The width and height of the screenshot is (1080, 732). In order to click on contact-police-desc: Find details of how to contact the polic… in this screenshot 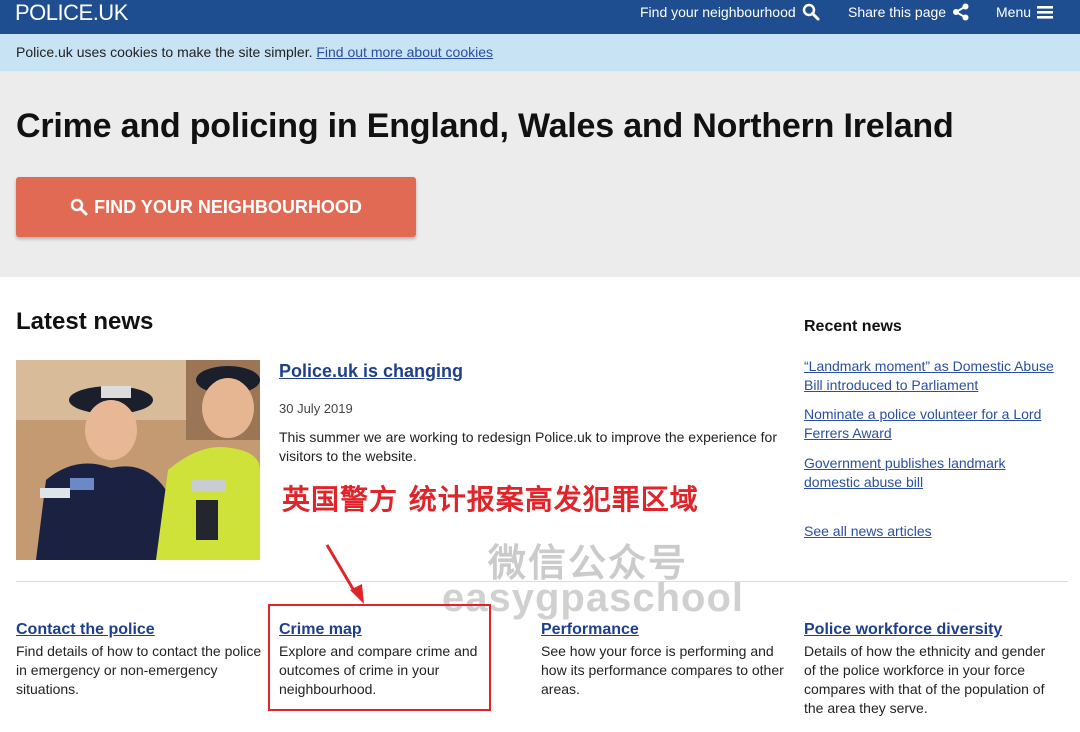, I will do `click(139, 670)`.